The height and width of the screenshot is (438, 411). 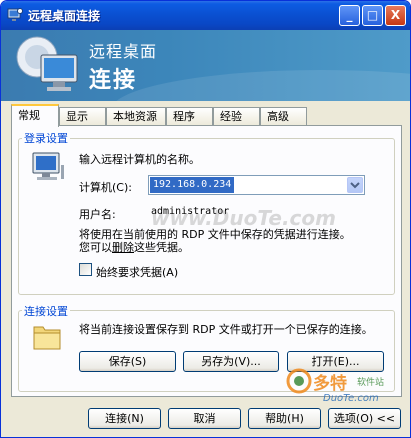 I want to click on help-button: 帮助(H), so click(x=284, y=418).